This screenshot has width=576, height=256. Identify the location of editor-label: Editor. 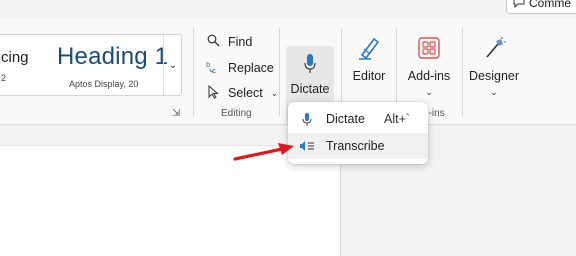
(369, 76).